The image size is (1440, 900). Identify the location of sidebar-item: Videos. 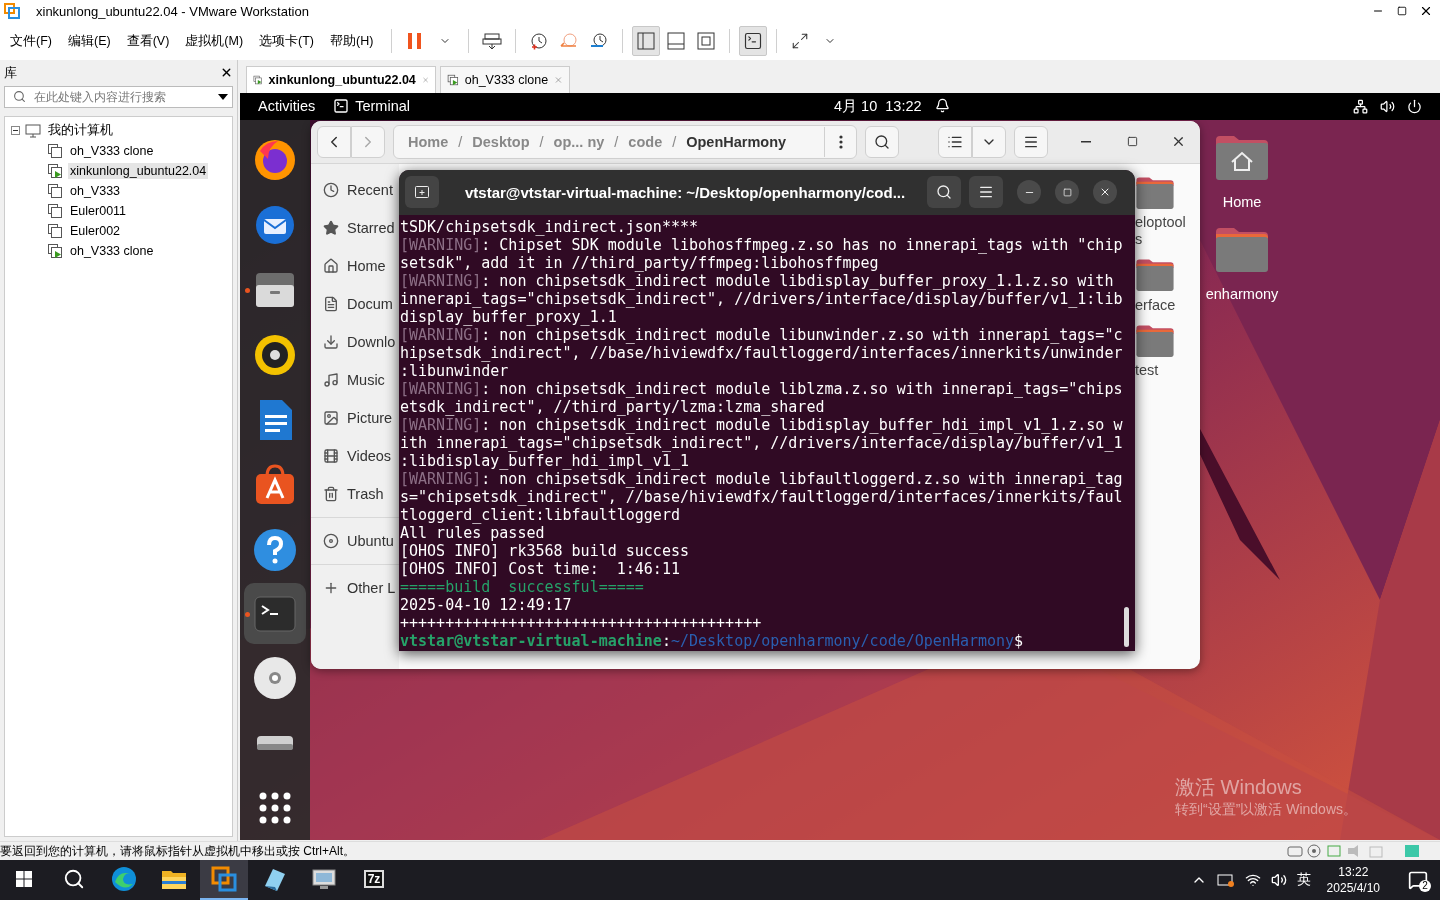
(351, 455).